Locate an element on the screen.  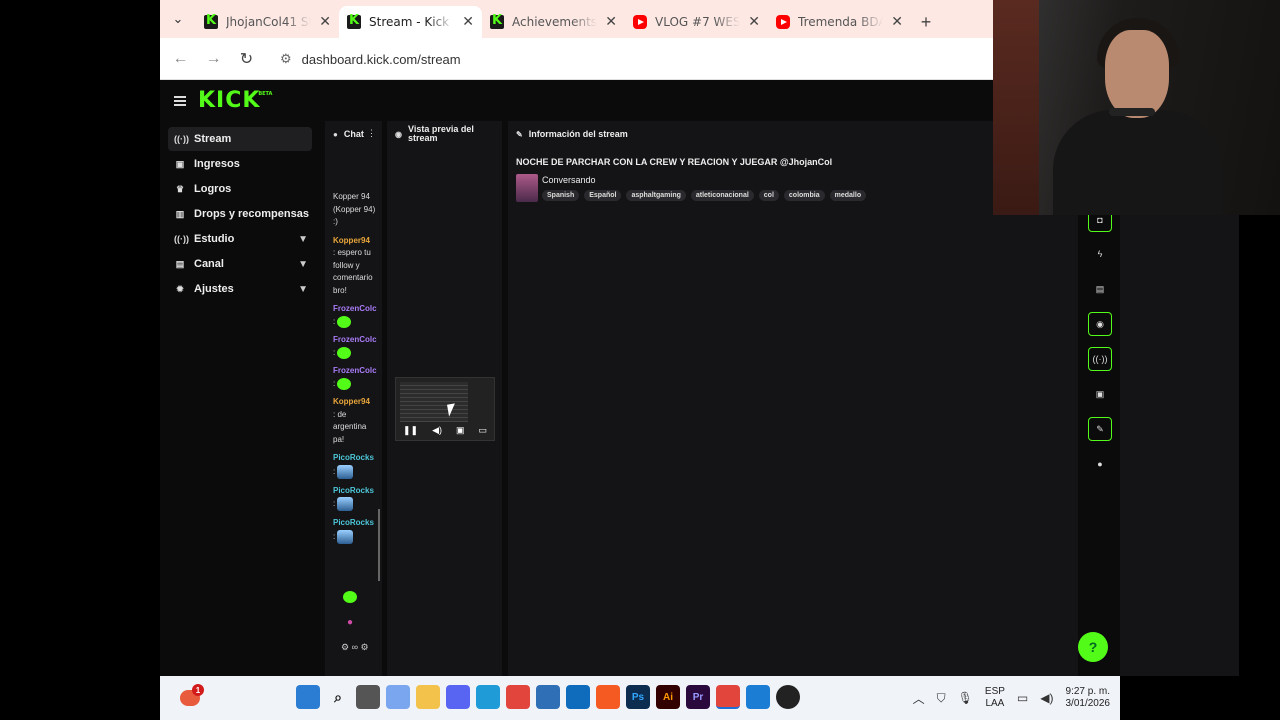
tab-search-chevron-icon: ⌄ is located at coordinates (178, 19).